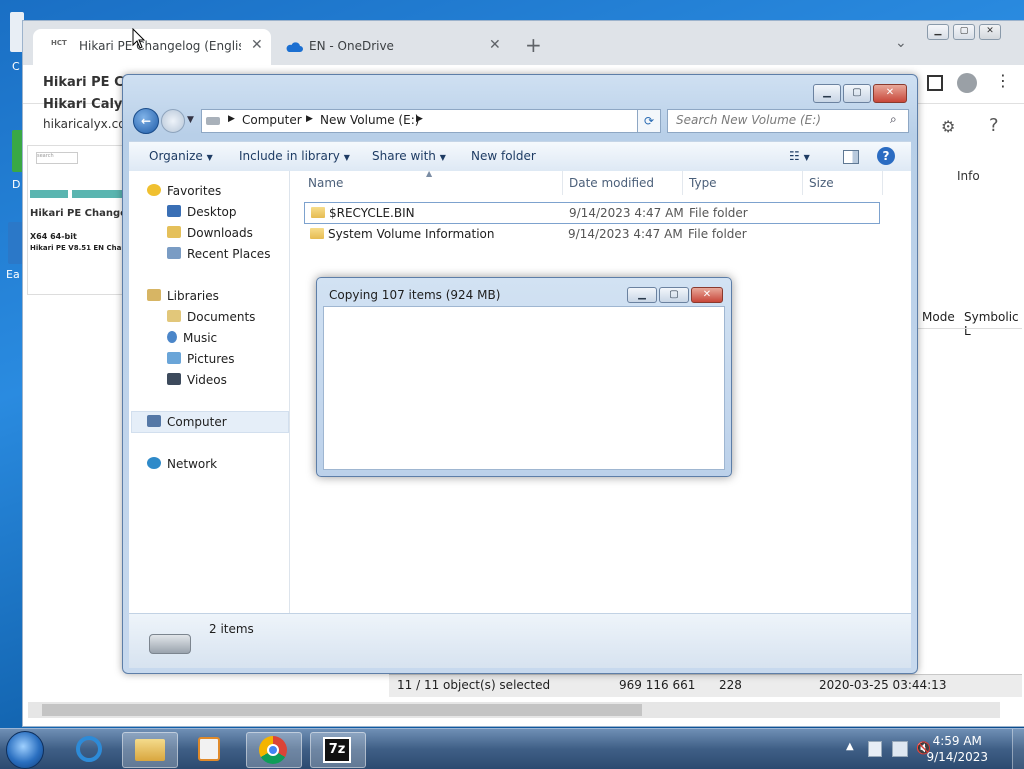 The width and height of the screenshot is (1024, 769). I want to click on address-bar: ▶ Computer ▶ New Volume (E:) ▶ ▼, so click(431, 121).